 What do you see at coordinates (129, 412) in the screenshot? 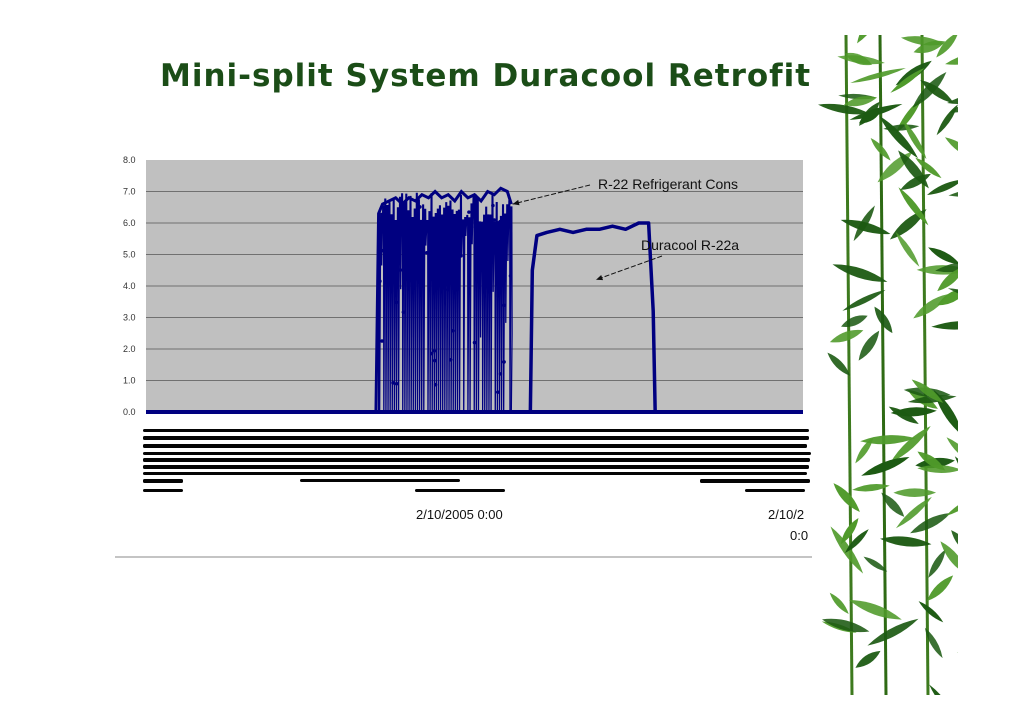
I see `y-tick-label: 0.0` at bounding box center [129, 412].